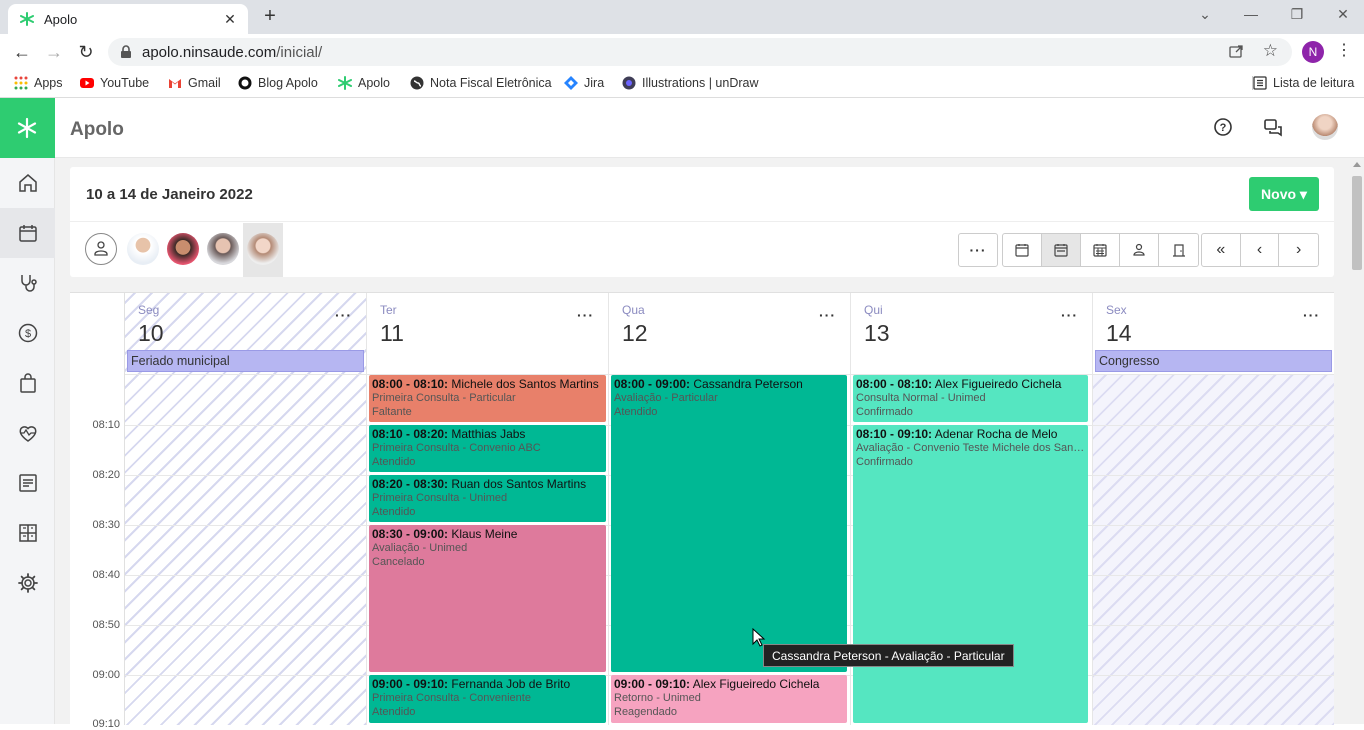 The image size is (1364, 730). Describe the element at coordinates (114, 83) in the screenshot. I see `bookmark-youtube: YouTube` at that location.